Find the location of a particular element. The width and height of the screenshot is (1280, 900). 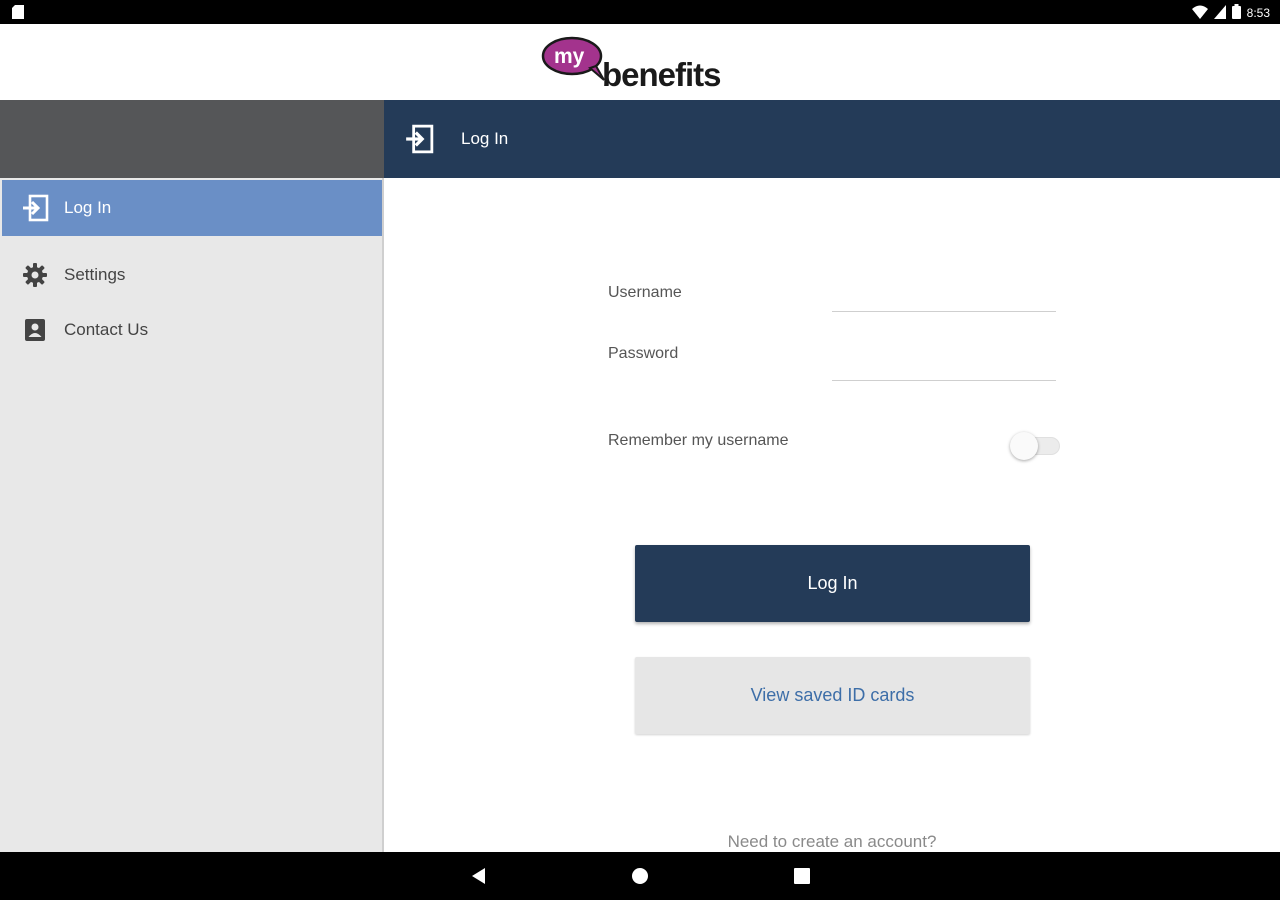

sidebar-item-log-in: Log In is located at coordinates (192, 208).